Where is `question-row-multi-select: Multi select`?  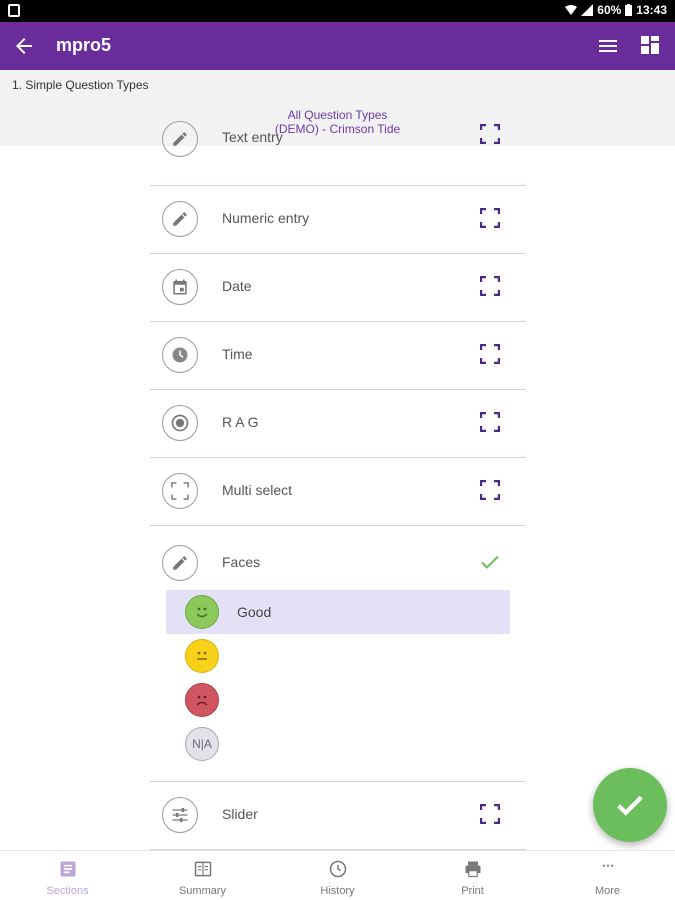 question-row-multi-select: Multi select is located at coordinates (338, 492).